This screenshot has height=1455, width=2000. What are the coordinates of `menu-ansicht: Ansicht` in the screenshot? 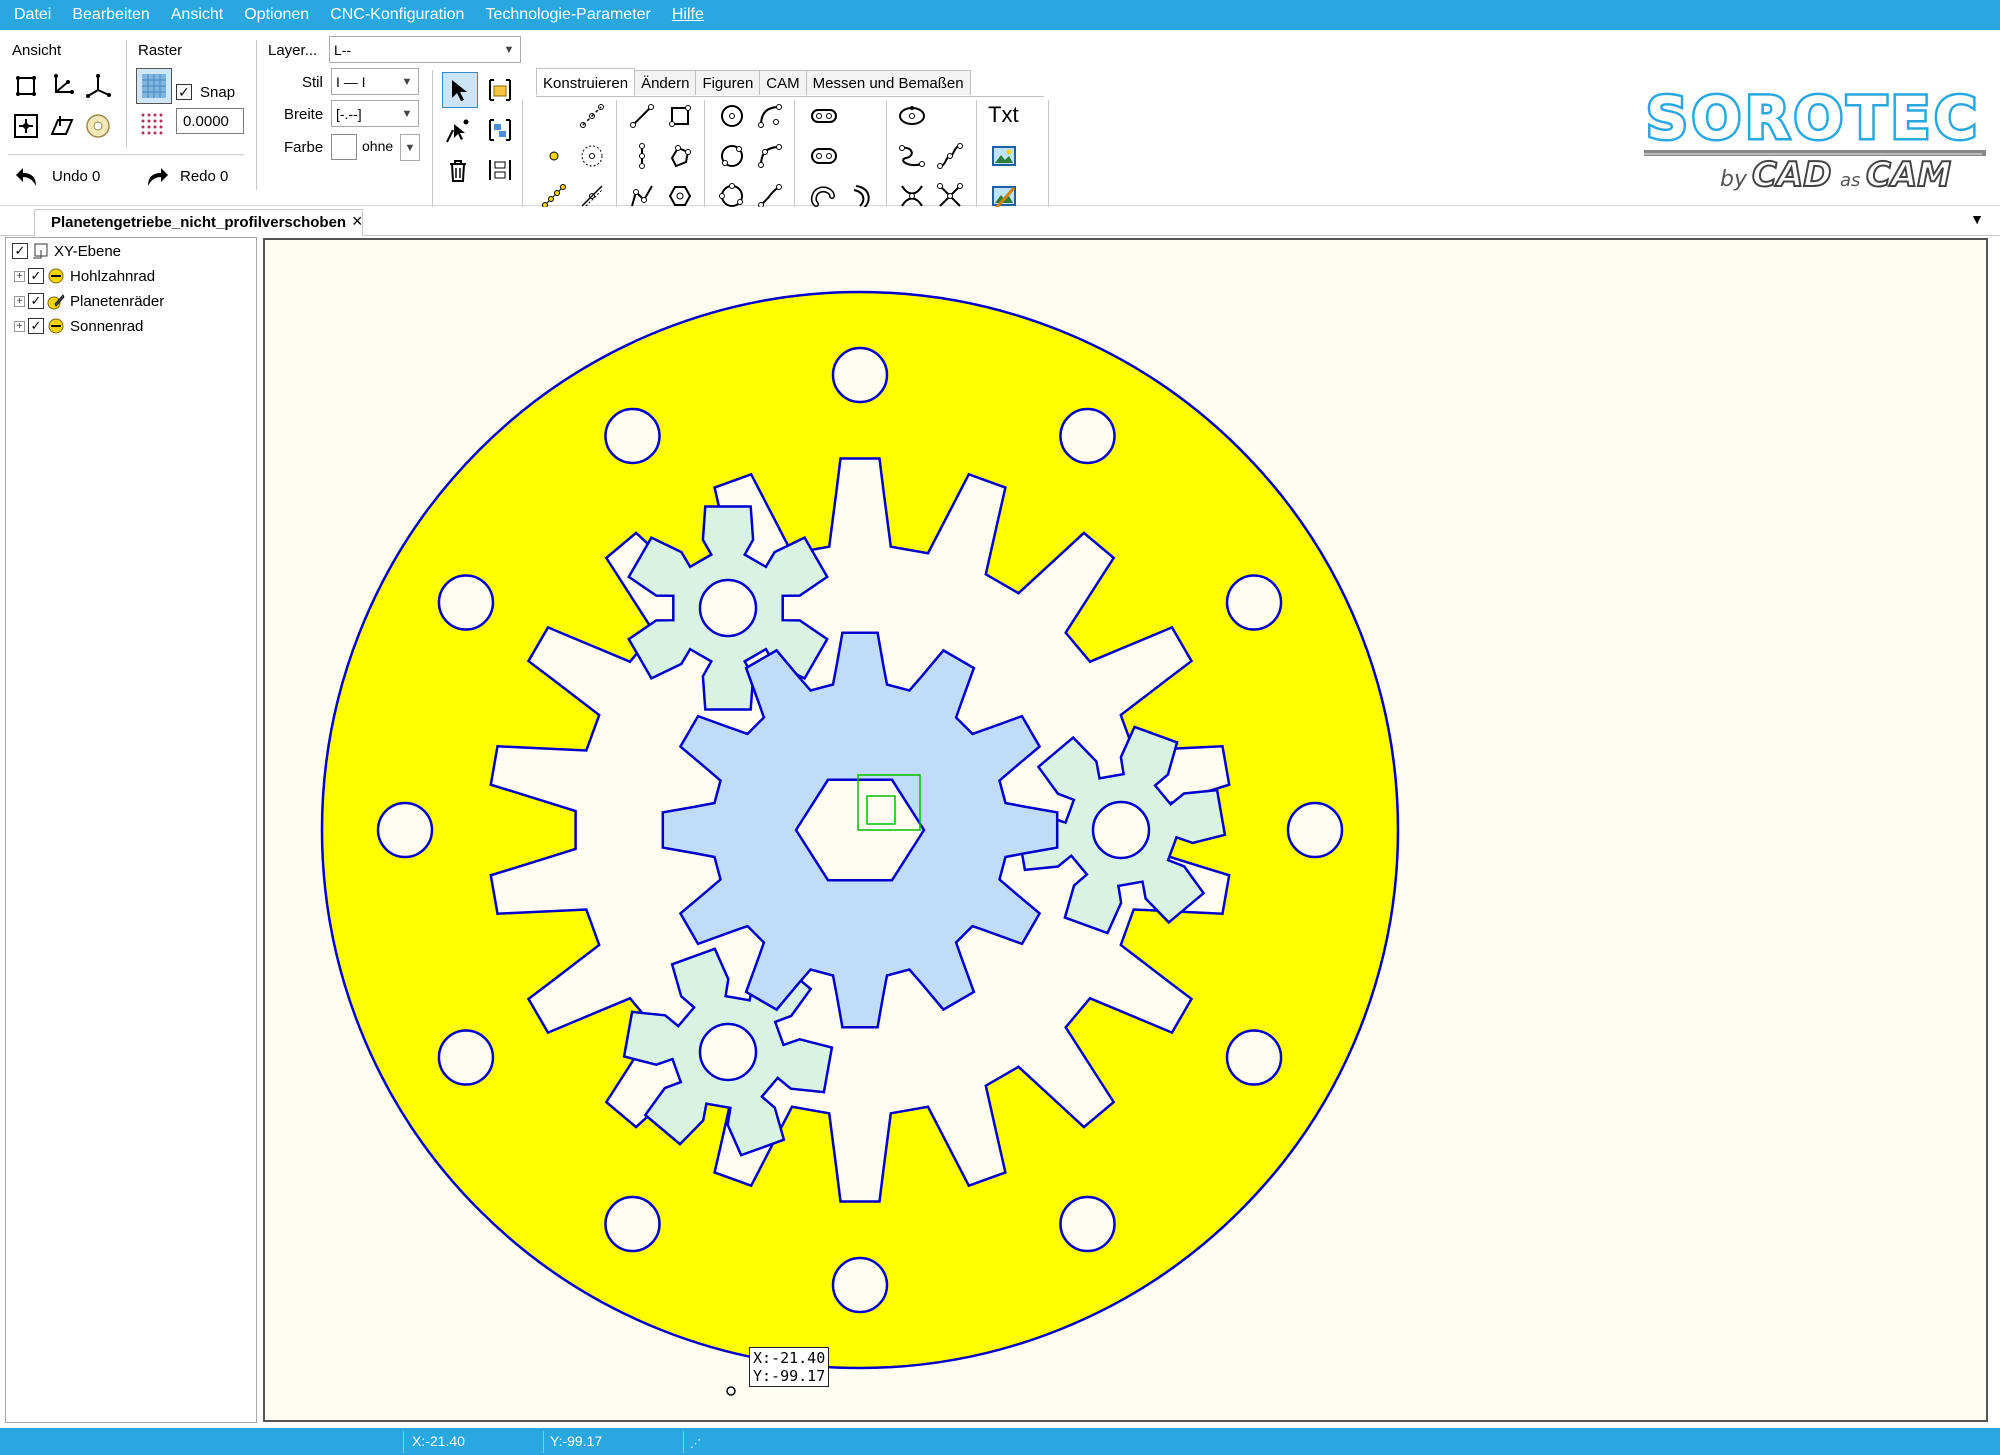 It's located at (197, 15).